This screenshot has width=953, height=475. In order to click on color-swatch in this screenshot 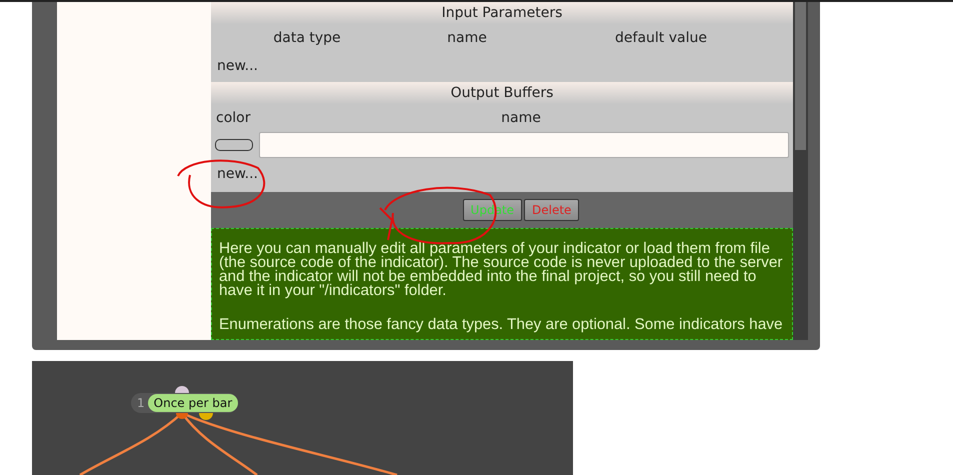, I will do `click(234, 145)`.